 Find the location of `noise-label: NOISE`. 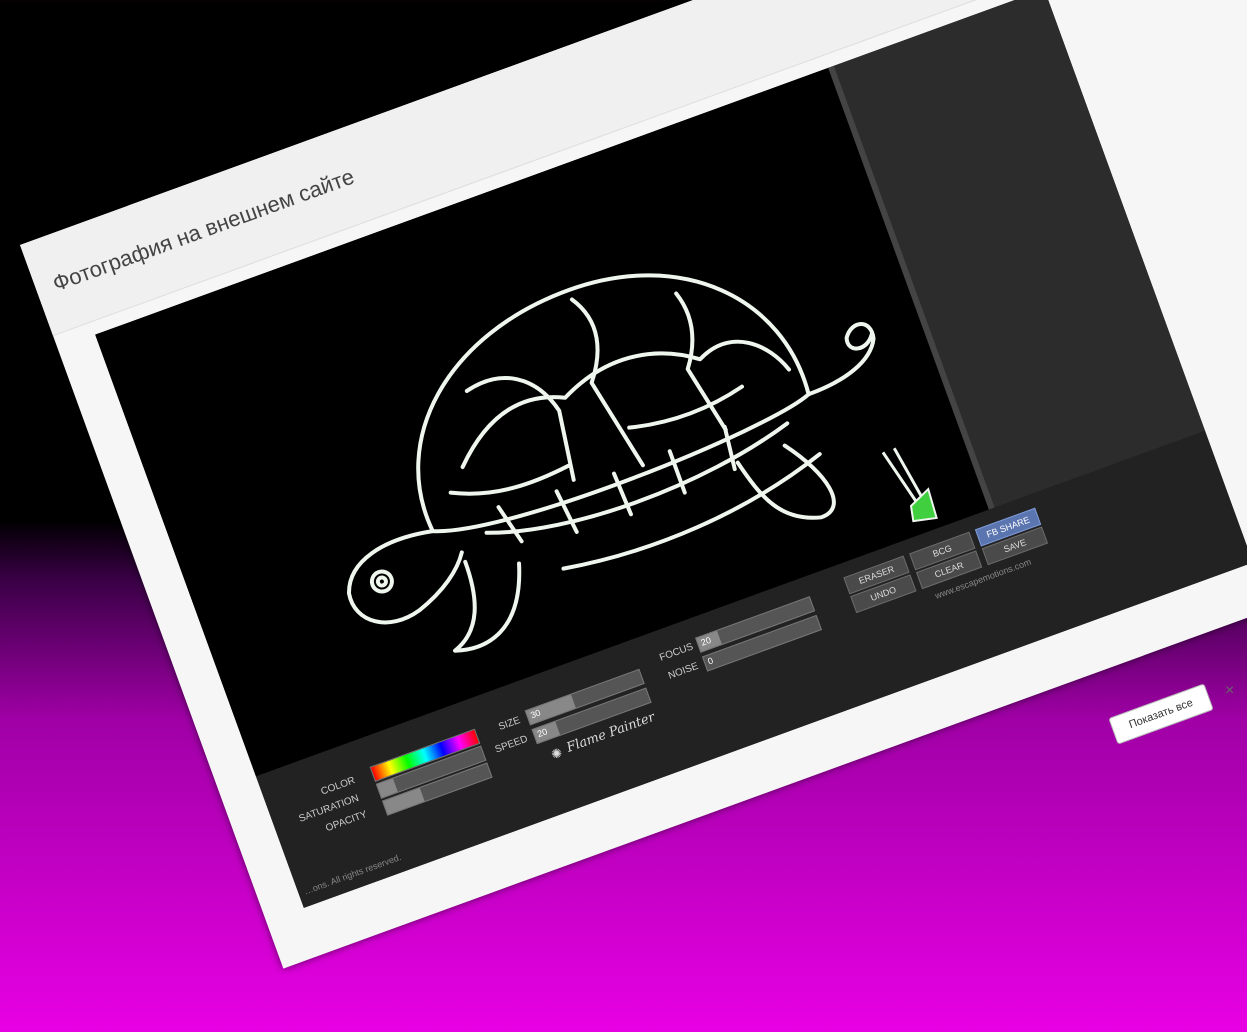

noise-label: NOISE is located at coordinates (683, 671).